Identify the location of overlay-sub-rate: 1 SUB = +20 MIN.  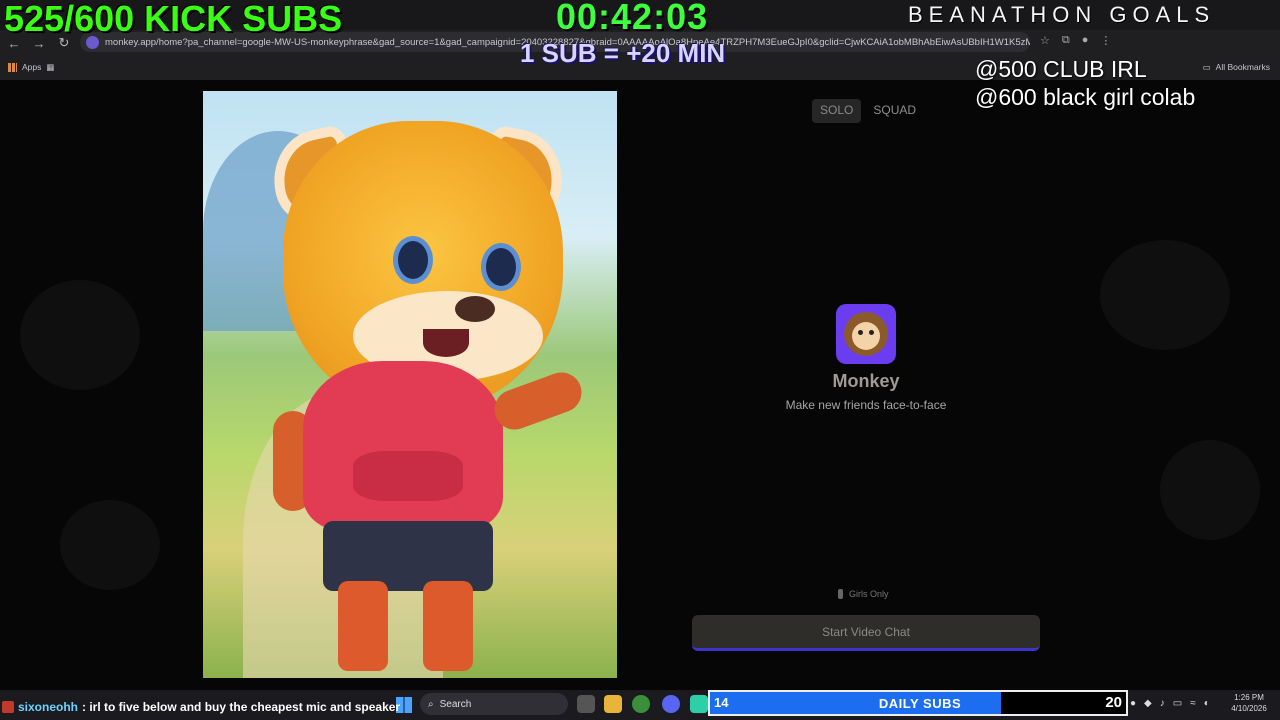
(623, 53).